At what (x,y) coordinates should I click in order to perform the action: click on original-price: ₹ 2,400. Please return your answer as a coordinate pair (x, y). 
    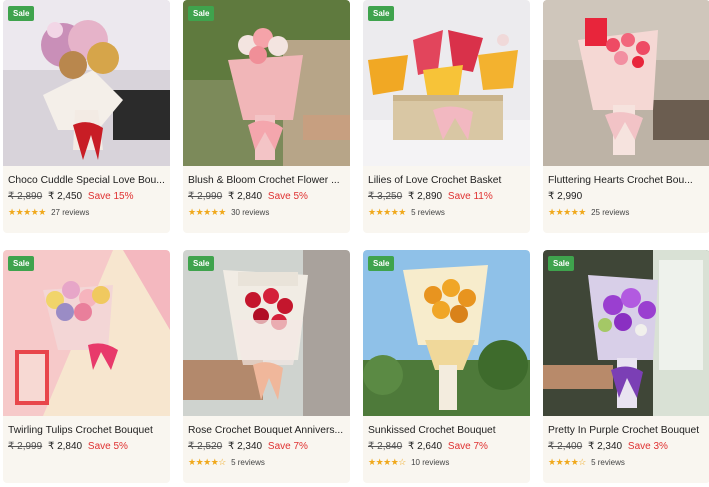
    Looking at the image, I should click on (565, 446).